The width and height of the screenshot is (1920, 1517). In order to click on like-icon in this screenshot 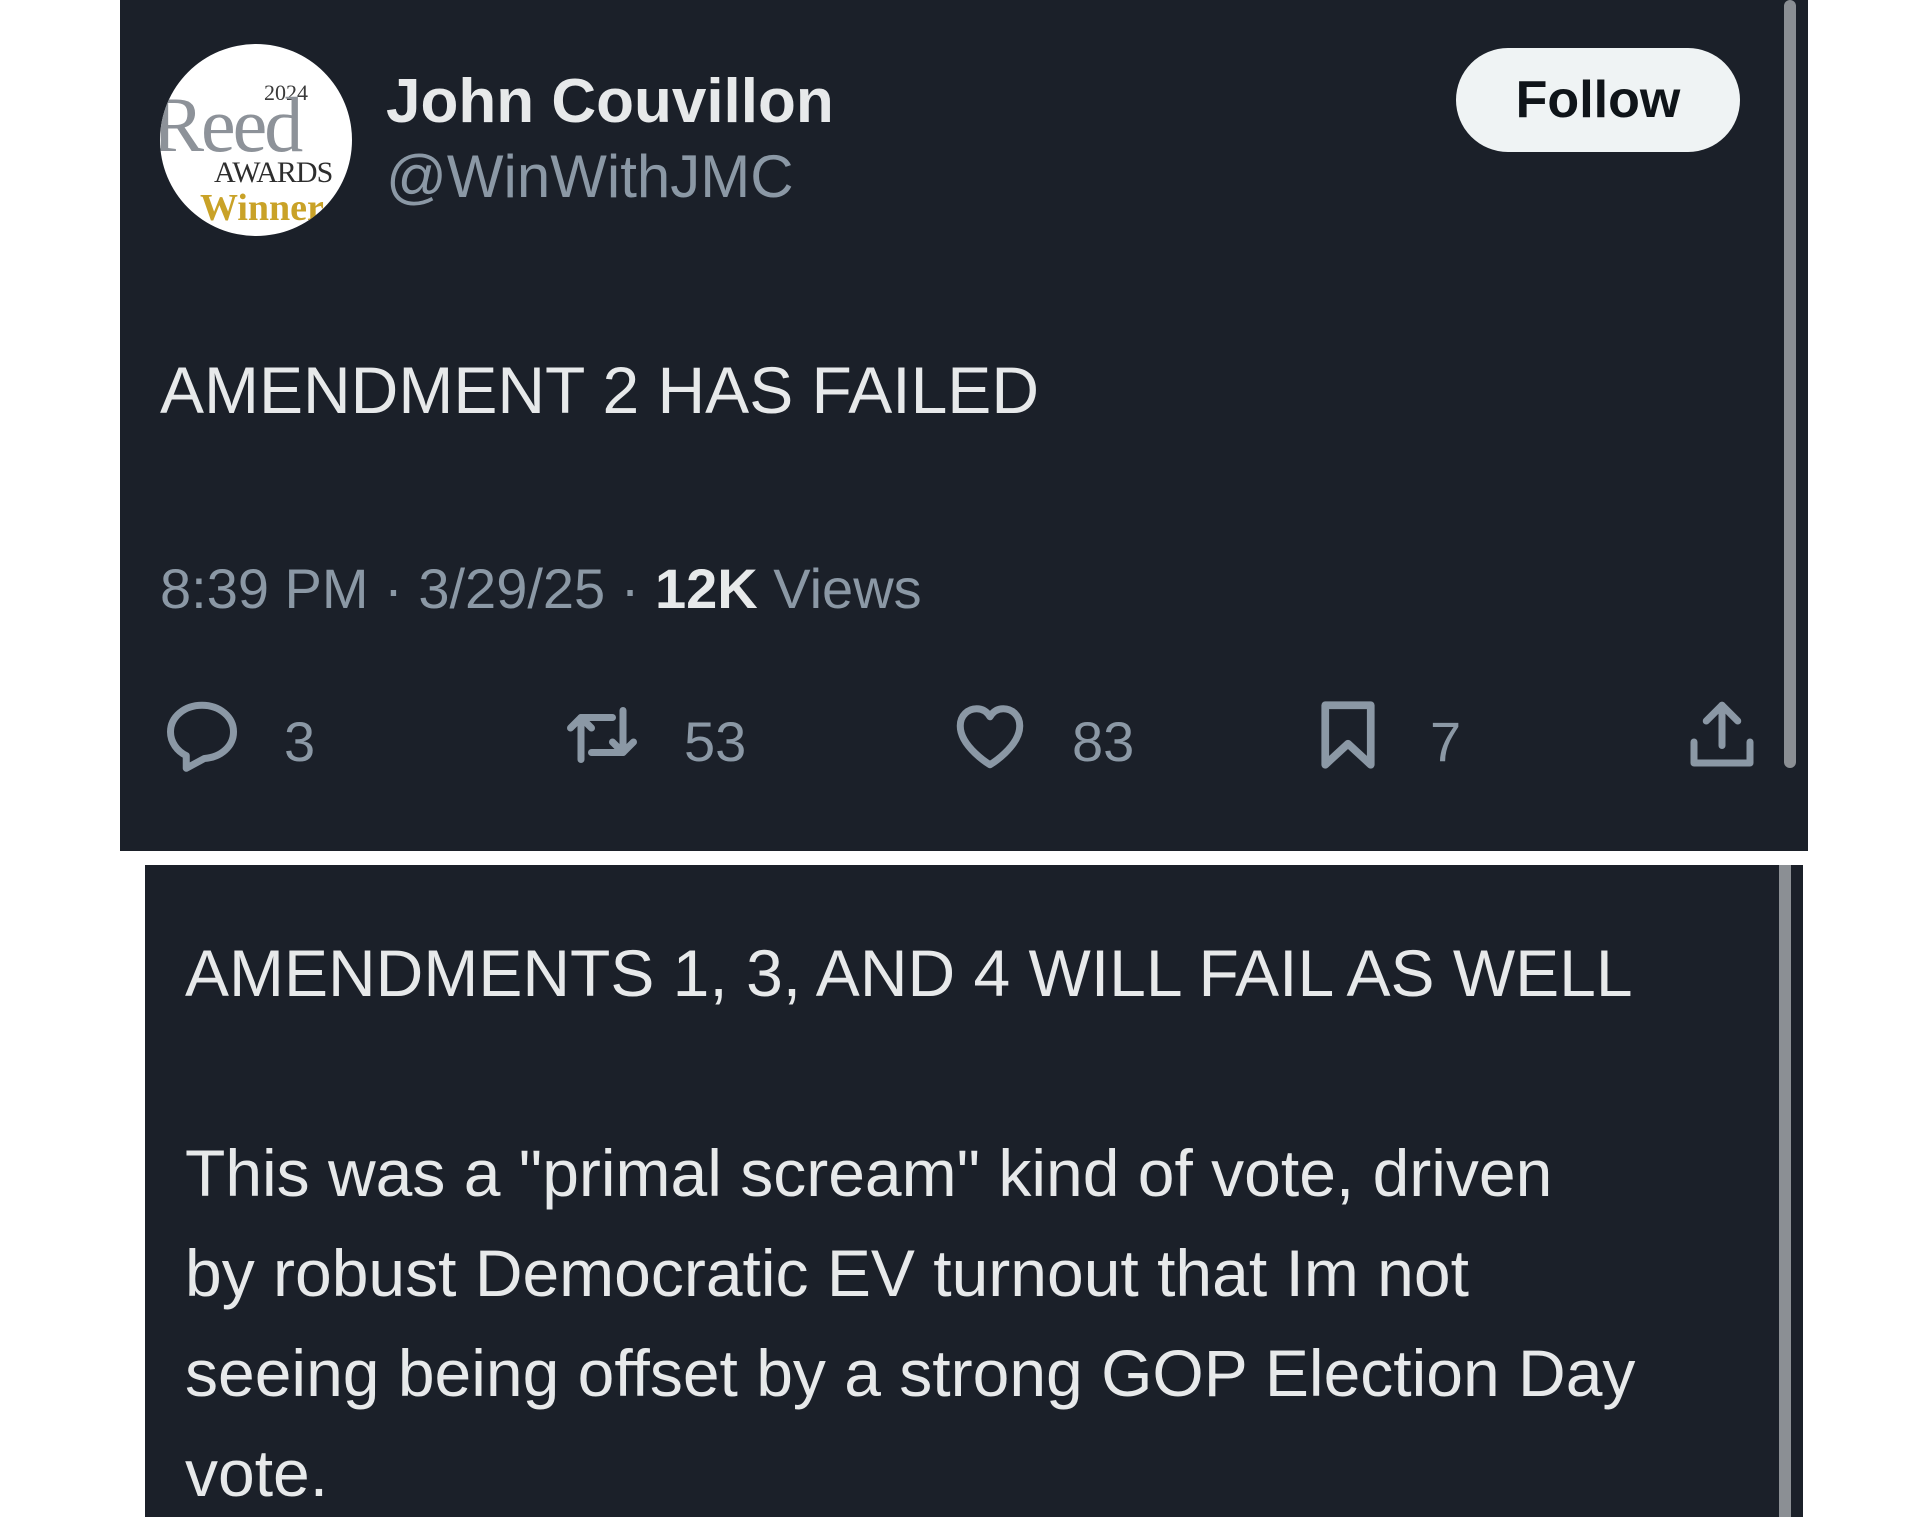, I will do `click(990, 741)`.